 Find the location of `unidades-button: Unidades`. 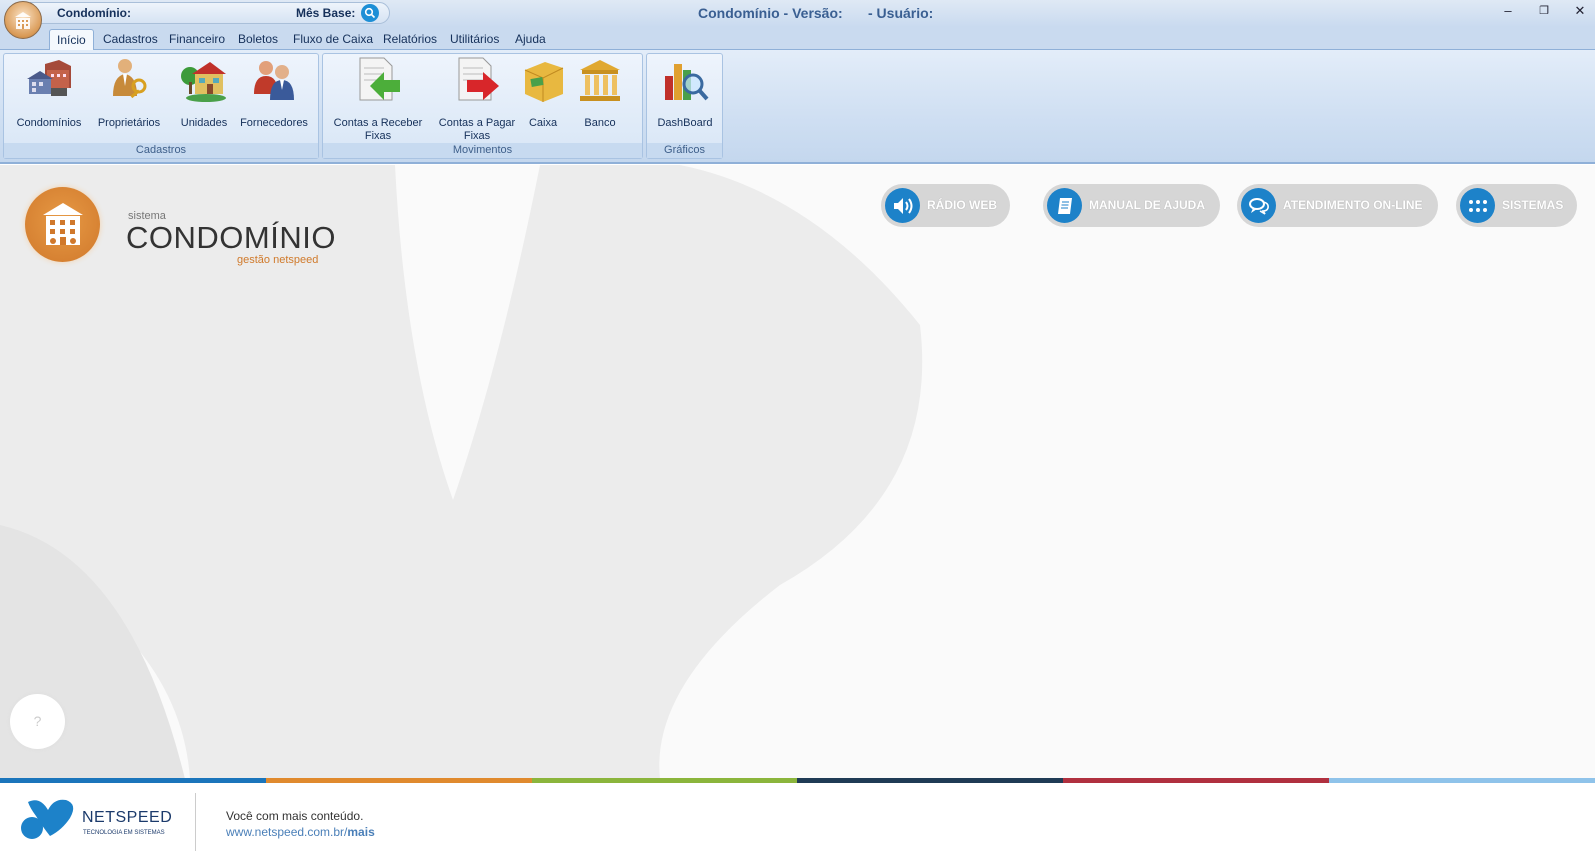

unidades-button: Unidades is located at coordinates (204, 93).